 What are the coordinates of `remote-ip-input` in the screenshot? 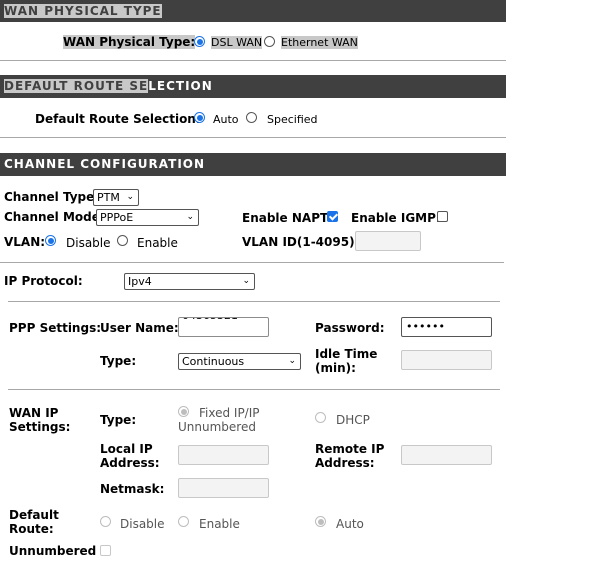 It's located at (446, 455).